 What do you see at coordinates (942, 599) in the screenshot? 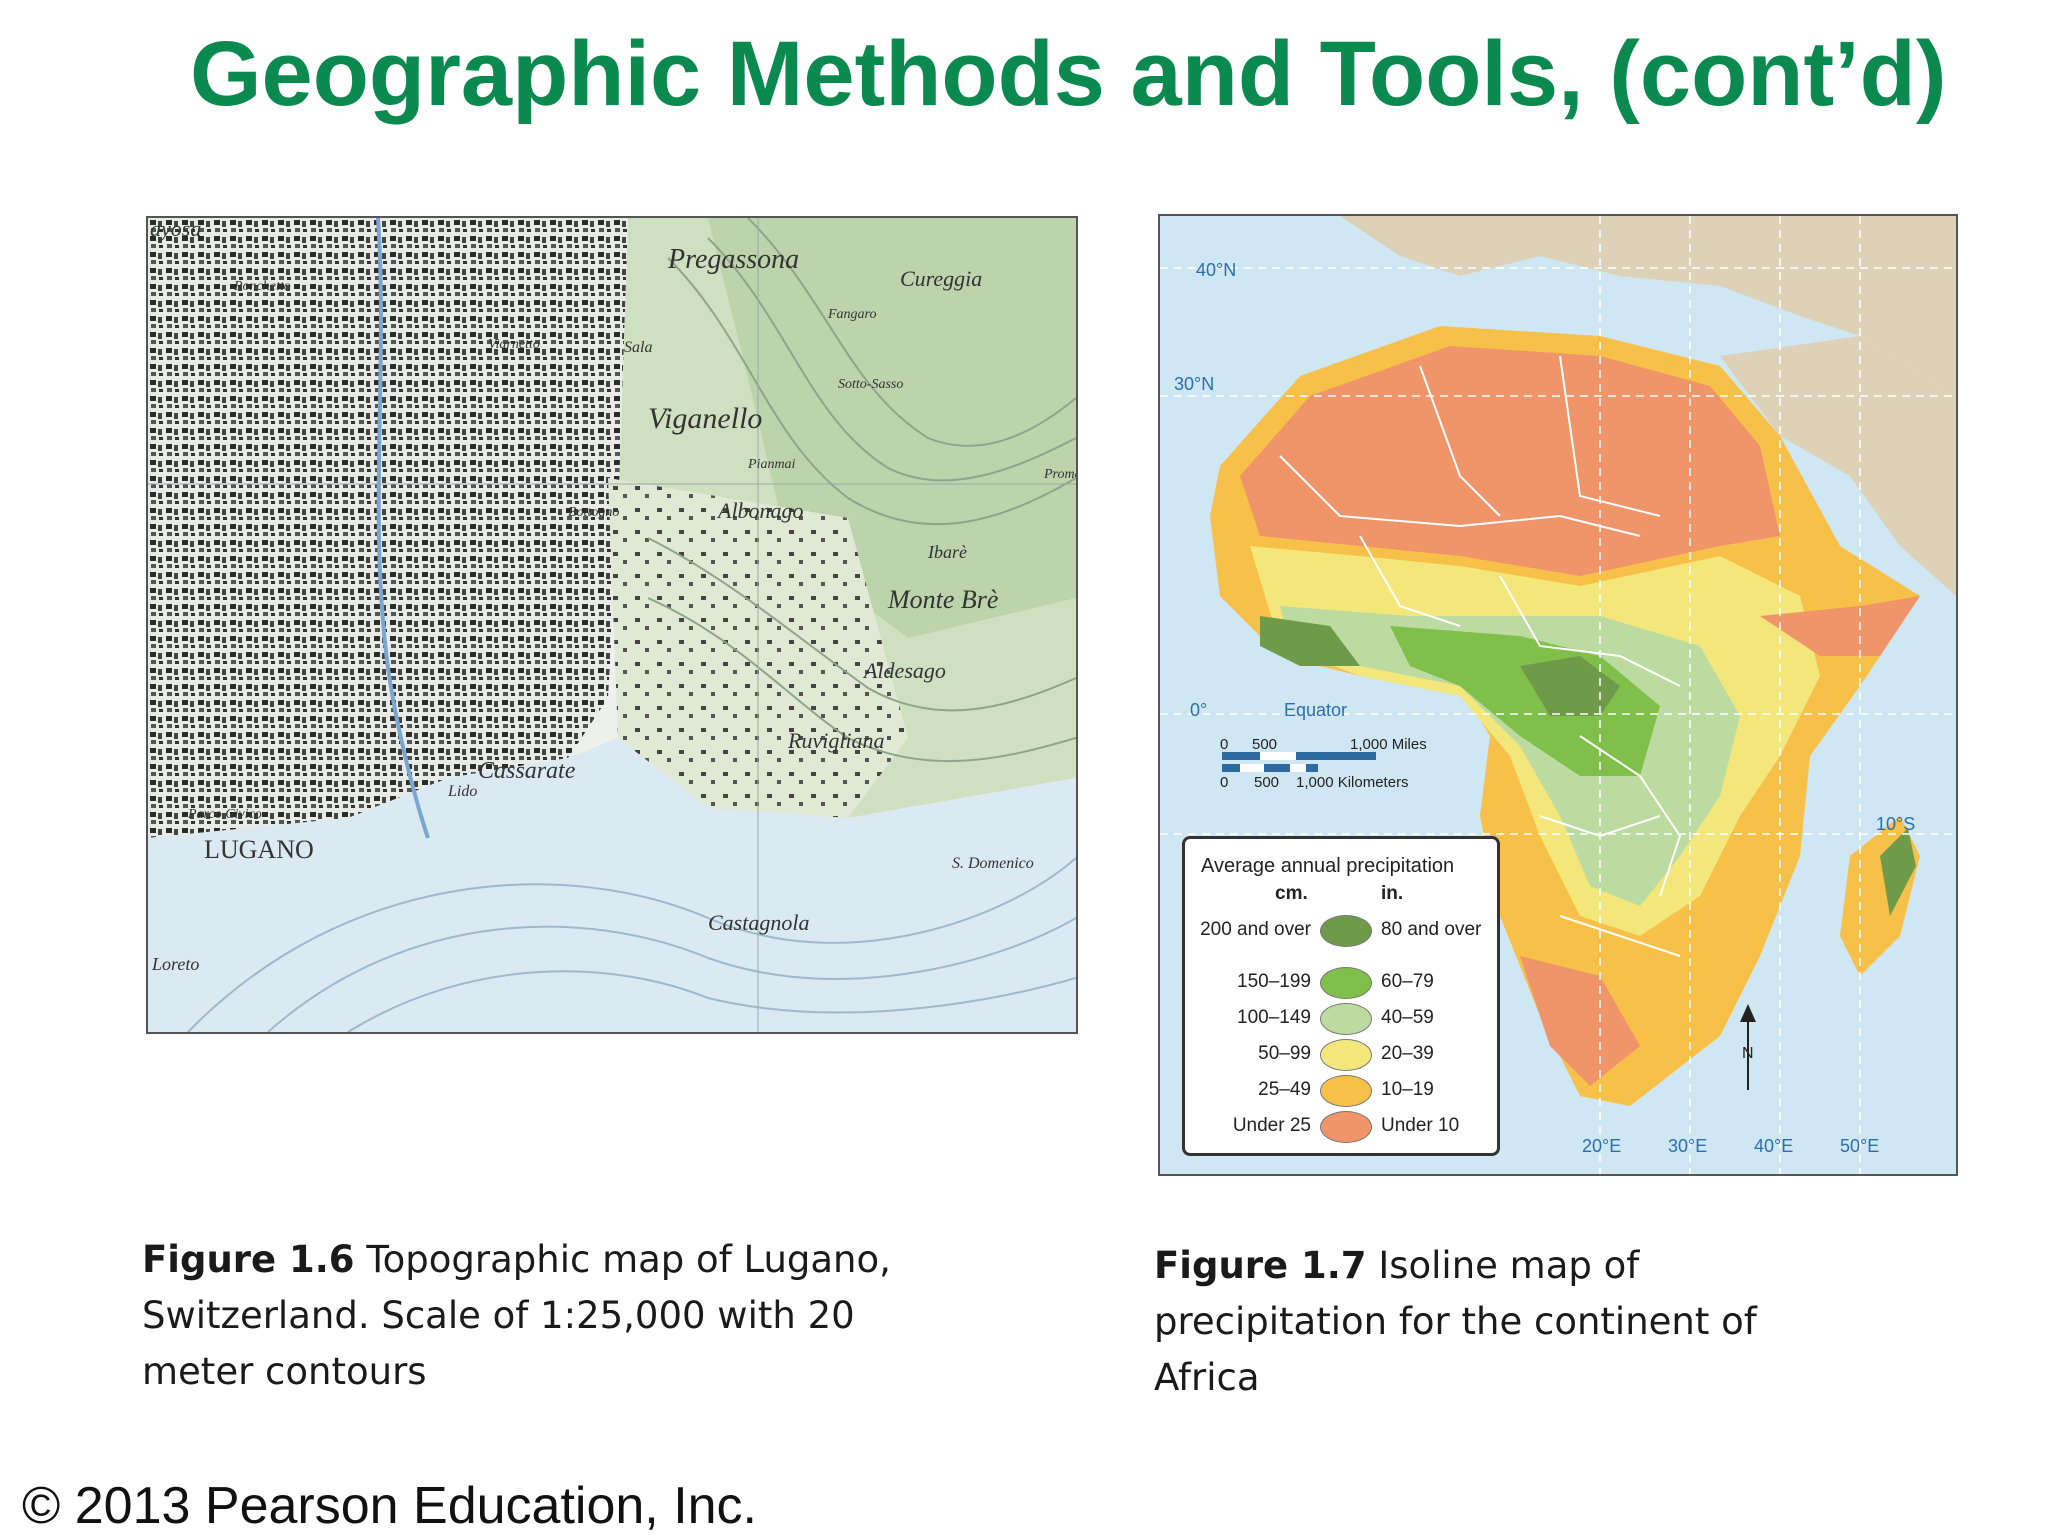
I see `topo-label: Monte Brè` at bounding box center [942, 599].